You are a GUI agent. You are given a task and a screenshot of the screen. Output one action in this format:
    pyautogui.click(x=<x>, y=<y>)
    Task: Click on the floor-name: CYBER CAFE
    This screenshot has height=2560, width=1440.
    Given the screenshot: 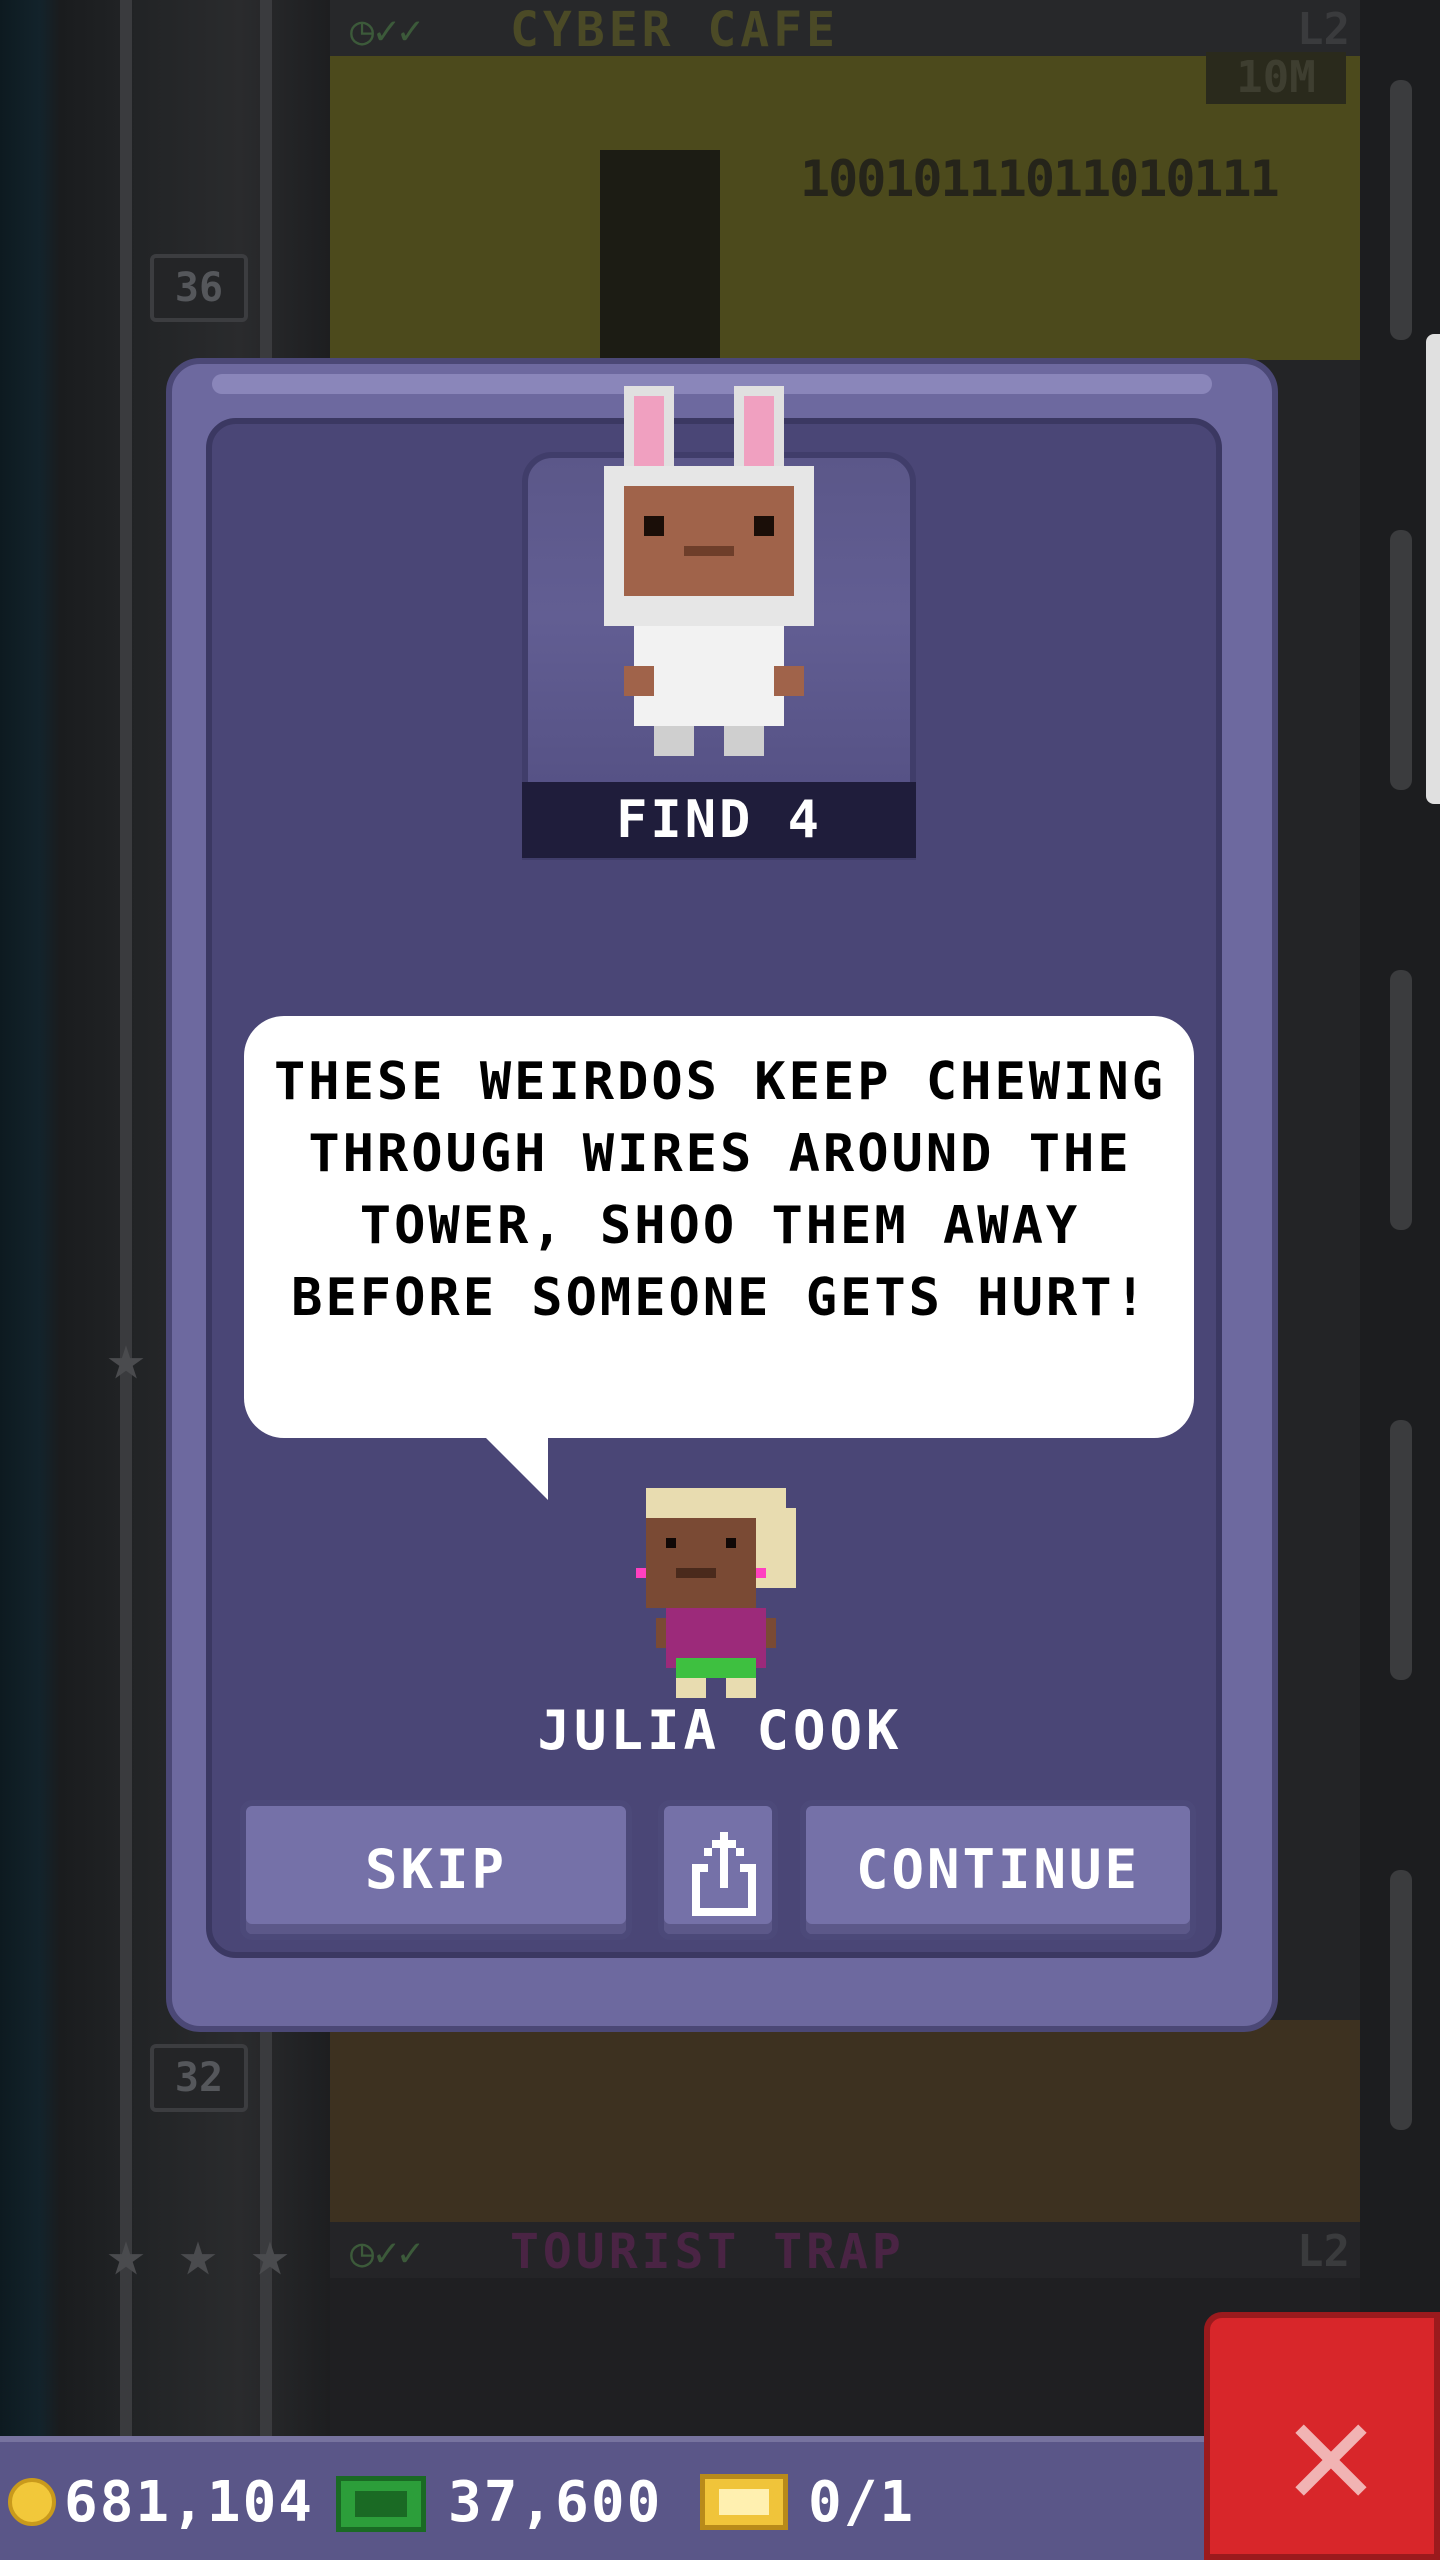 What is the action you would take?
    pyautogui.click(x=674, y=30)
    